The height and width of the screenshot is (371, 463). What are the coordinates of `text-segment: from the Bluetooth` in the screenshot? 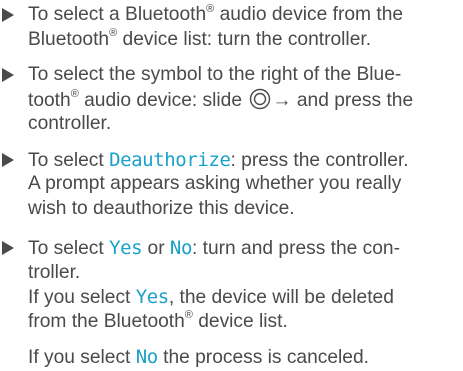 It's located at (106, 321).